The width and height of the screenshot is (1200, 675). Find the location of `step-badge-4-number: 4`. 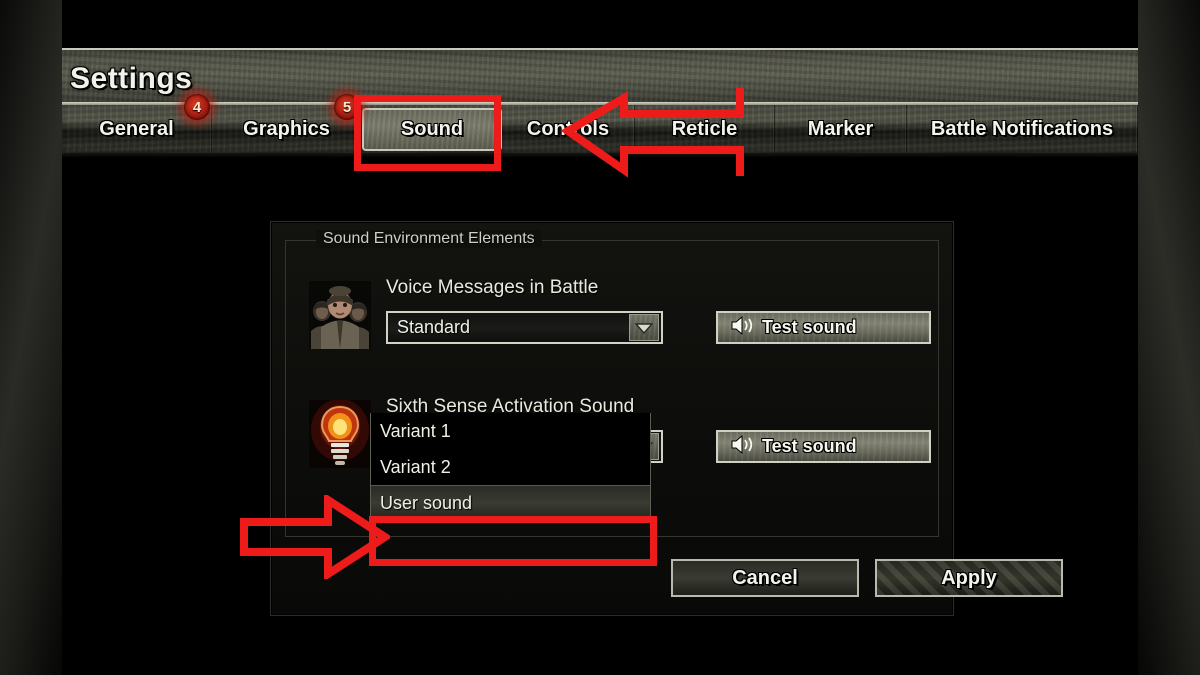

step-badge-4-number: 4 is located at coordinates (197, 107).